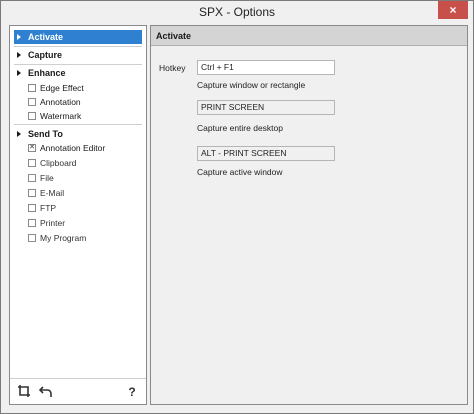 The image size is (474, 414). What do you see at coordinates (45, 134) in the screenshot?
I see `nav-send-to-label: Send To` at bounding box center [45, 134].